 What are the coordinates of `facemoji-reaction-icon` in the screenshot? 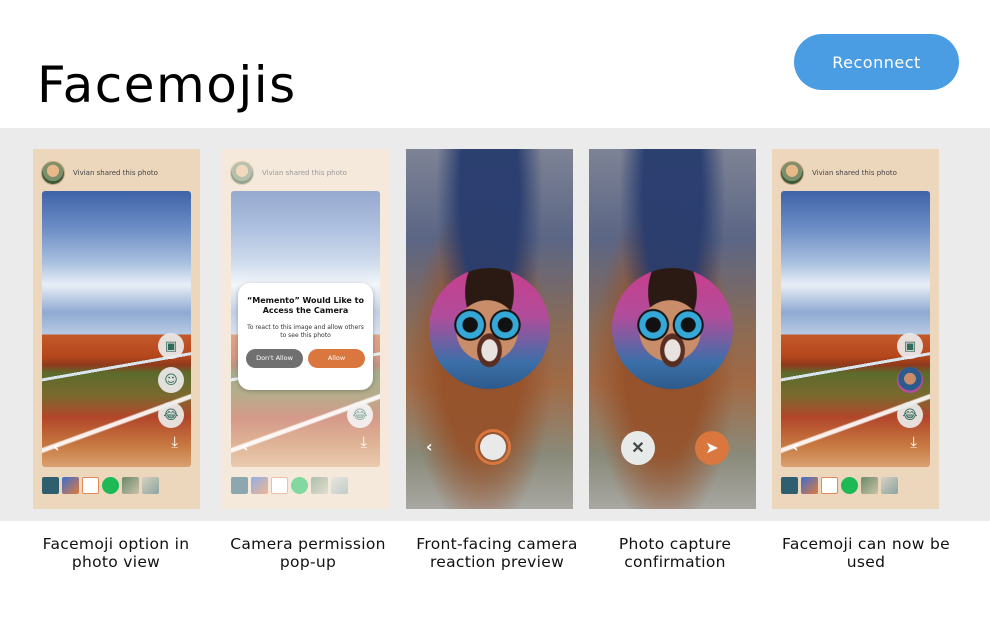 It's located at (910, 380).